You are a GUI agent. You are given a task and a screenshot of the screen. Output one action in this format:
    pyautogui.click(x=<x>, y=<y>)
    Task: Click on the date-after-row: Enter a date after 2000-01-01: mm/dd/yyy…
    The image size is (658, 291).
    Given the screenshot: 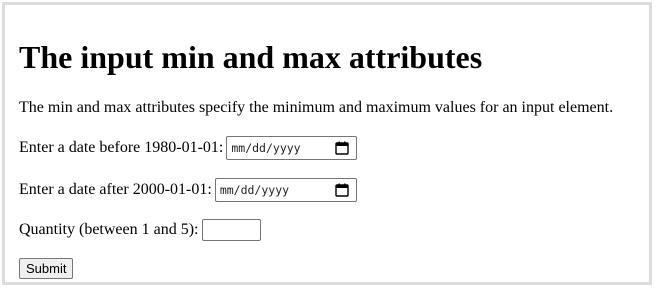 What is the action you would take?
    pyautogui.click(x=188, y=190)
    